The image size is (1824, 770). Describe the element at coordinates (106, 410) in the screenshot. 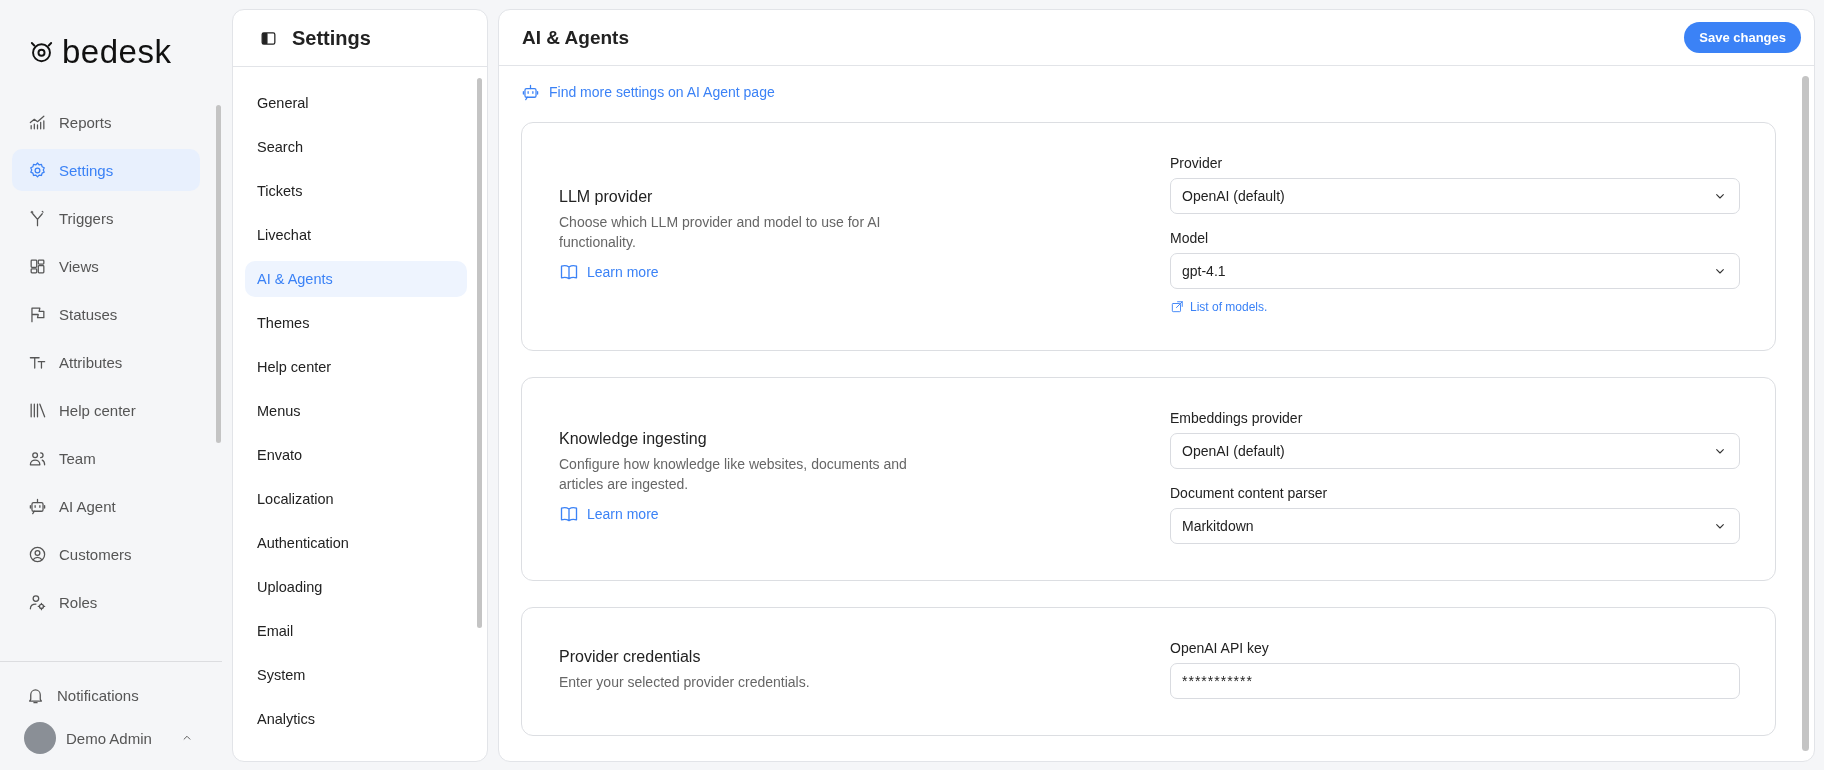

I see `sidebar-item: Help center` at that location.